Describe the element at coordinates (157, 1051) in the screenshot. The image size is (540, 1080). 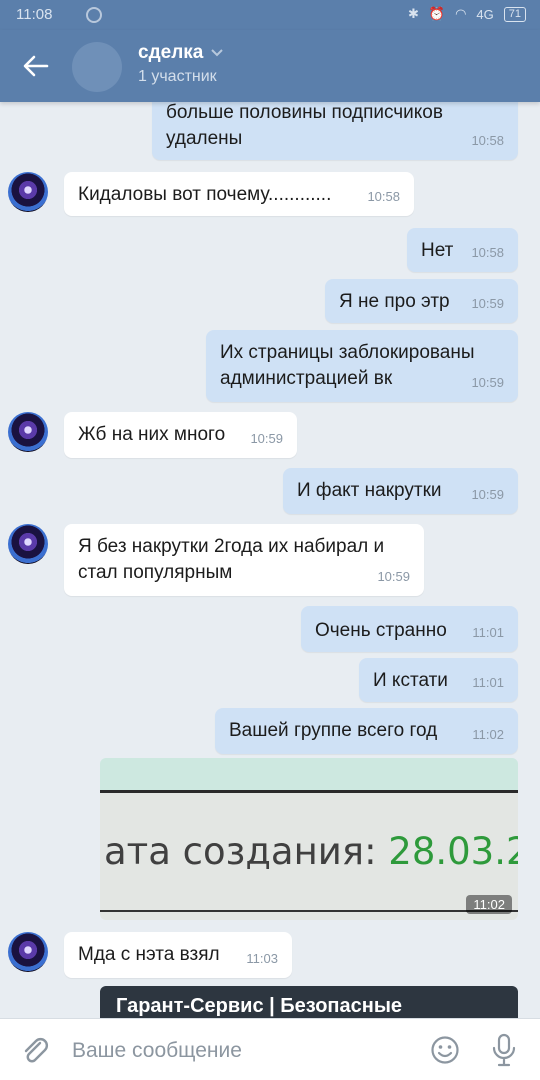
I see `message-input: Ваше сообщение` at that location.